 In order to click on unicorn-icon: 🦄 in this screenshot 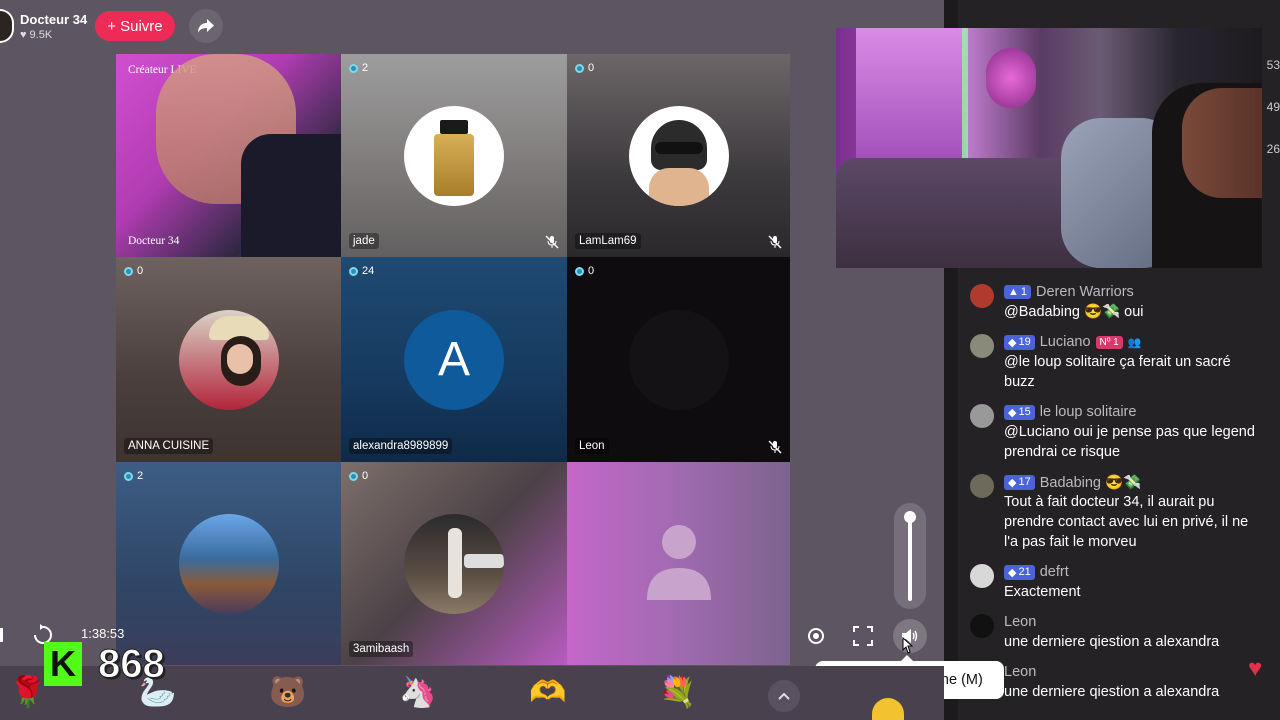, I will do `click(418, 692)`.